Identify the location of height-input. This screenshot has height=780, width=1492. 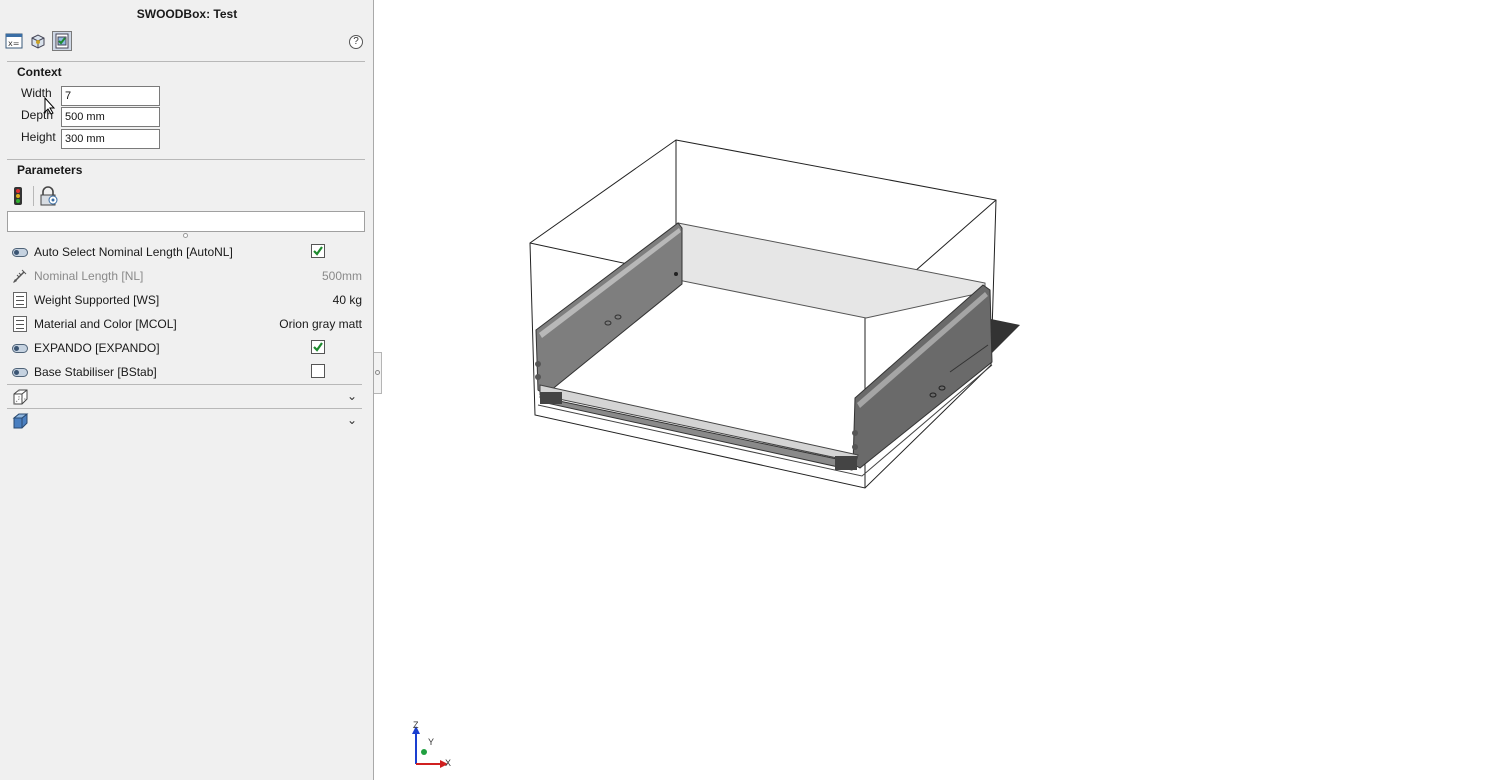
(110, 139).